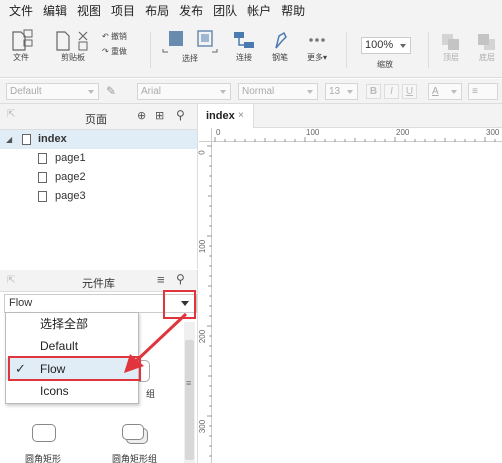 The image size is (502, 463). I want to click on library-panel-header: ⇱ 元件库 ≡ ⚲, so click(98, 281).